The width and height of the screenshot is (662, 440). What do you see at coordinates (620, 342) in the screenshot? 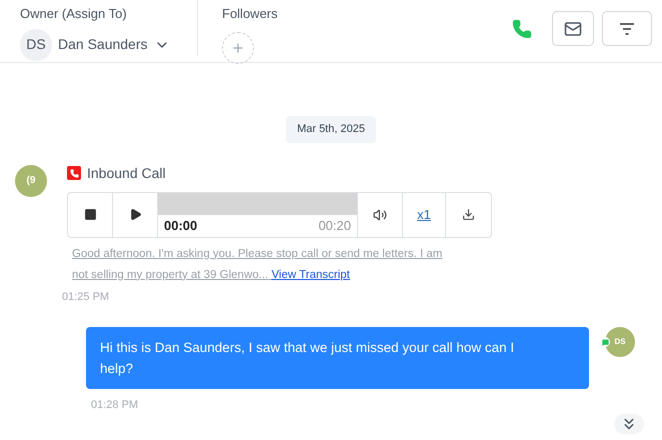
I see `user-avatar: DS` at bounding box center [620, 342].